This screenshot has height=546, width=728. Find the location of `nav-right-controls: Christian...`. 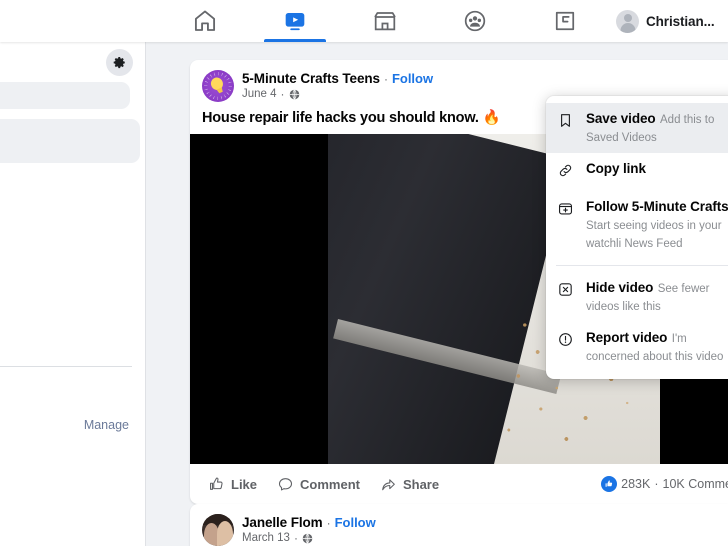

nav-right-controls: Christian... is located at coordinates (669, 21).